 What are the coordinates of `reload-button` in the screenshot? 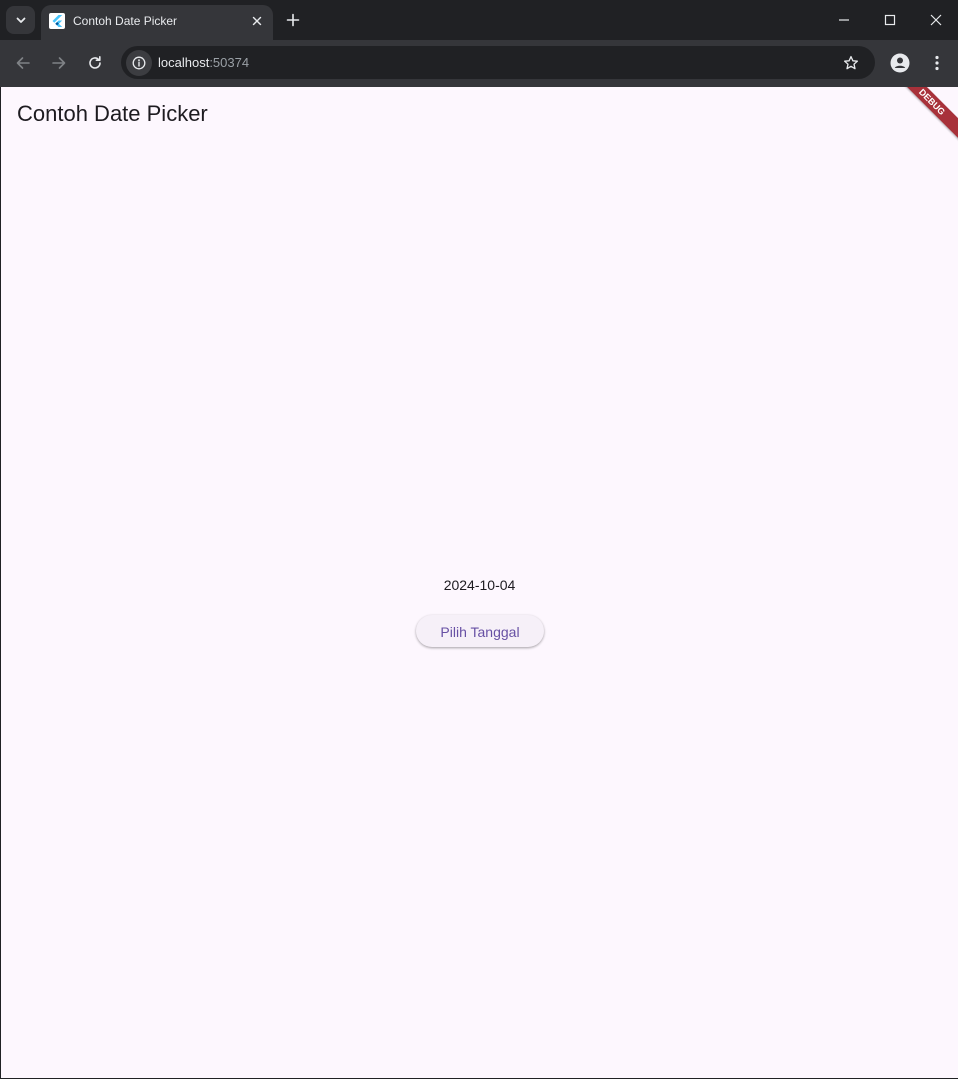 It's located at (95, 63).